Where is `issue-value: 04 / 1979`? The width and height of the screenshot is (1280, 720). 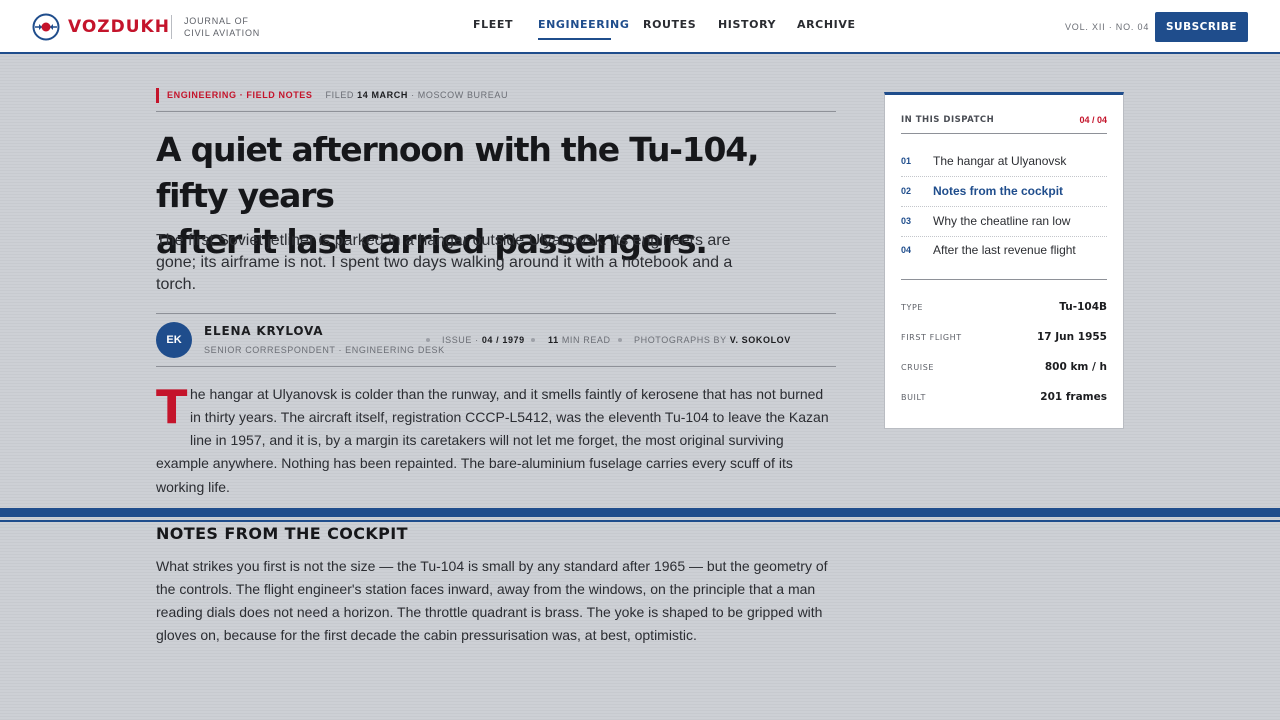
issue-value: 04 / 1979 is located at coordinates (503, 340).